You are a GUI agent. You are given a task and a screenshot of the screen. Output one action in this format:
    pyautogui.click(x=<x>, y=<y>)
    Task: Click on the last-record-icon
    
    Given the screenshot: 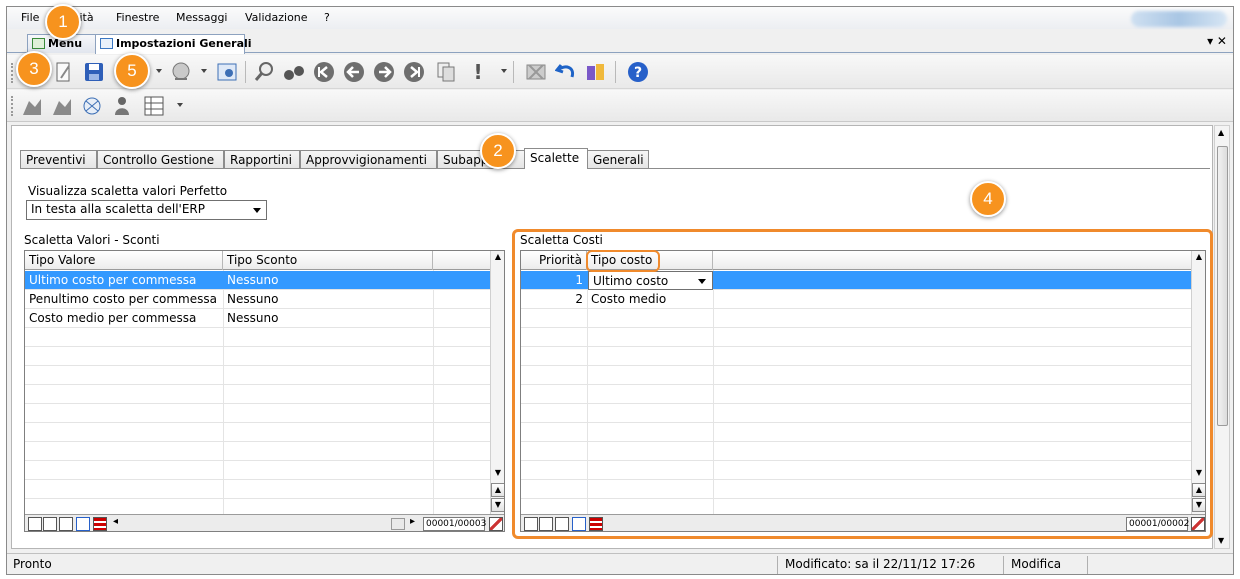 What is the action you would take?
    pyautogui.click(x=414, y=72)
    